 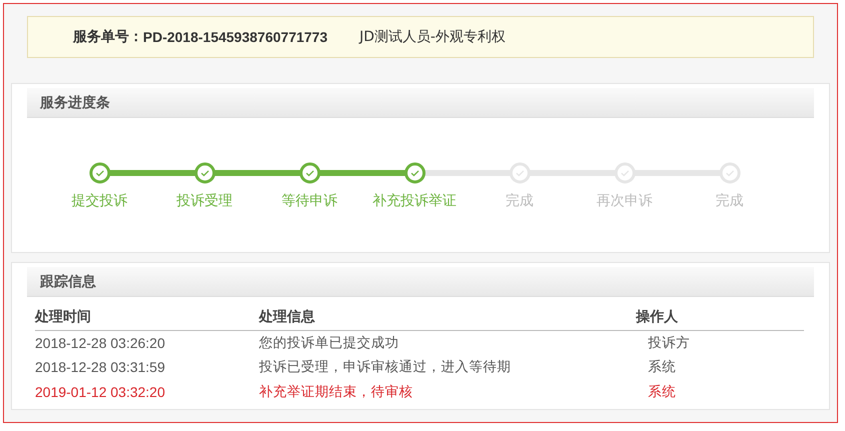 What do you see at coordinates (68, 281) in the screenshot?
I see `section-title: 跟踪信息` at bounding box center [68, 281].